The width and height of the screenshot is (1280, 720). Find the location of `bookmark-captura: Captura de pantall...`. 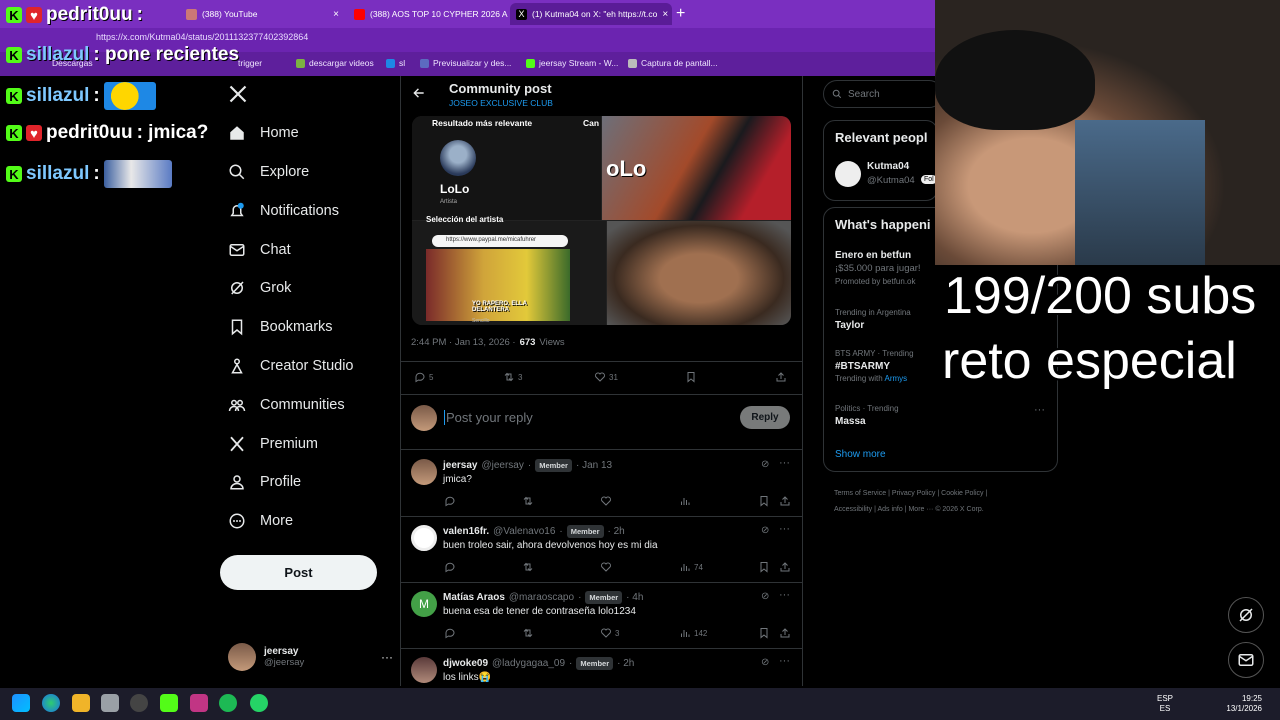

bookmark-captura: Captura de pantall... is located at coordinates (673, 63).